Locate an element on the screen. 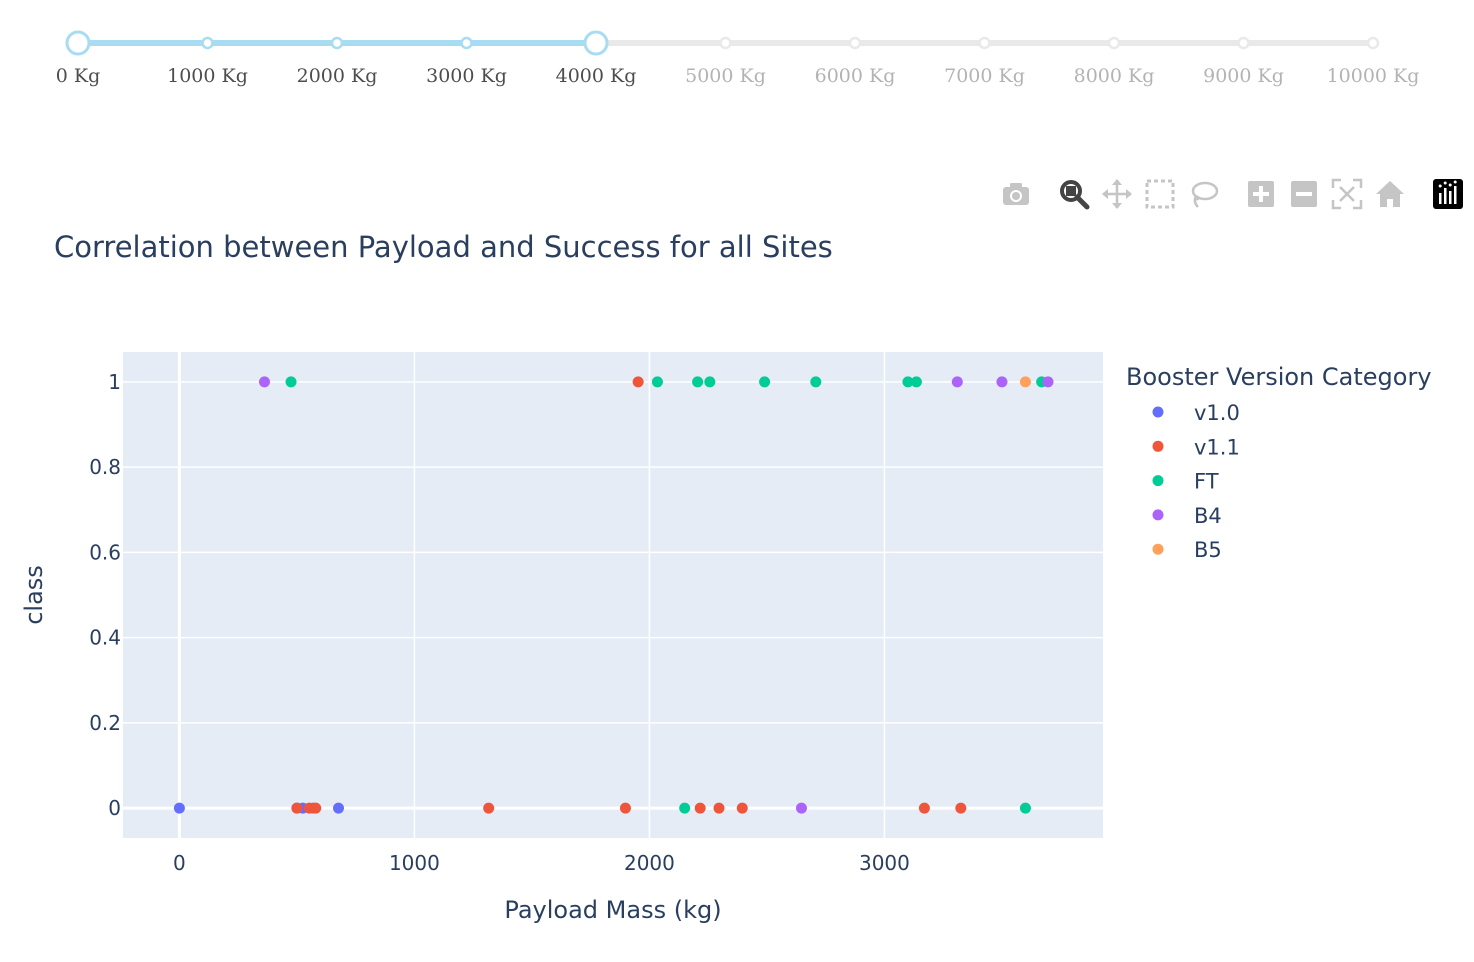 This screenshot has height=962, width=1474. plotly-logo-icon is located at coordinates (1448, 194).